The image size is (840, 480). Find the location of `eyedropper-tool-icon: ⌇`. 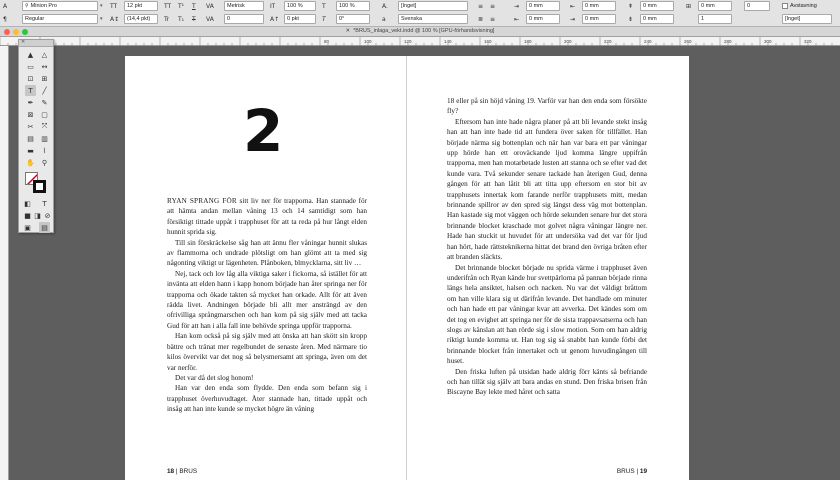

eyedropper-tool-icon: ⌇ is located at coordinates (44, 150).